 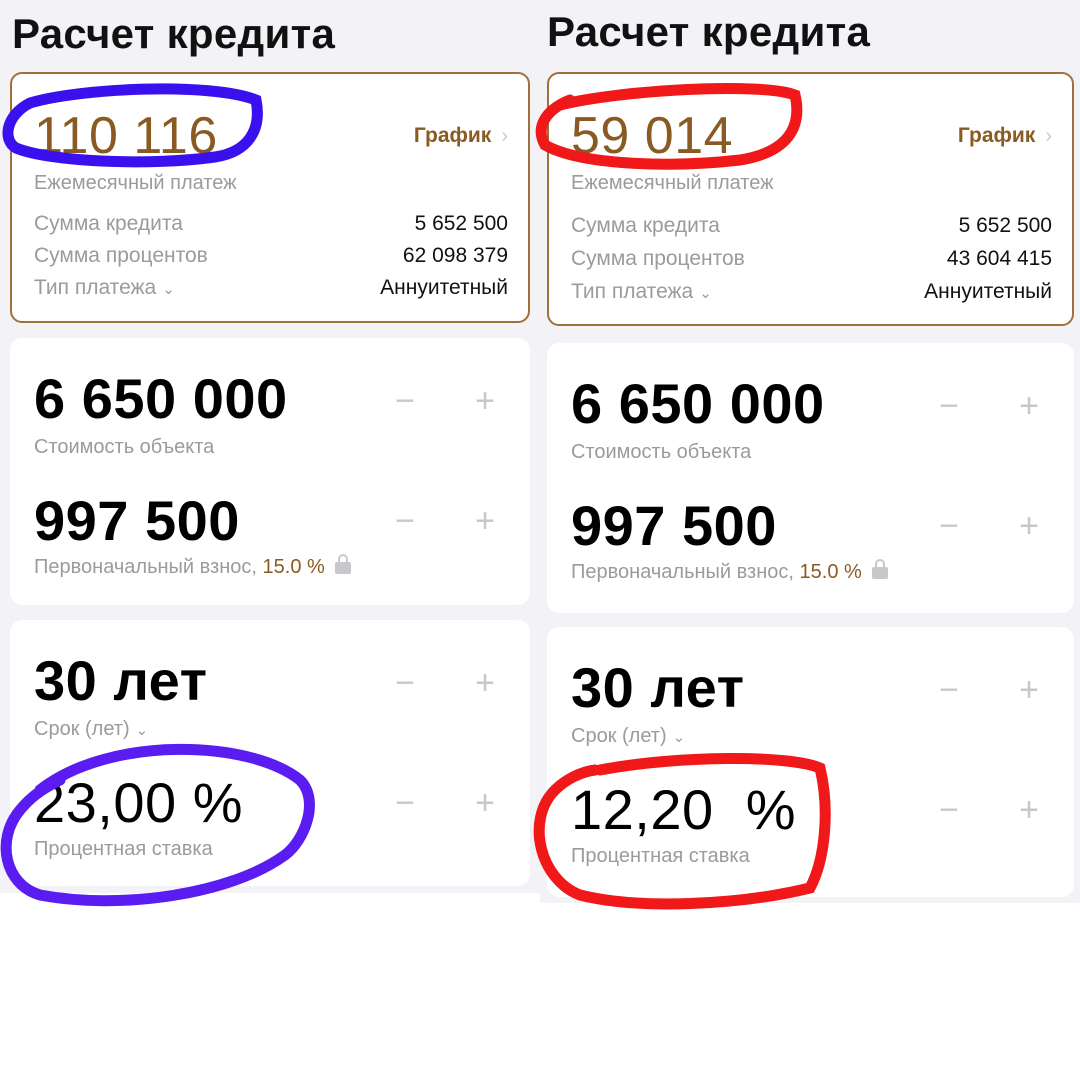 I want to click on interest-rate-value: 23,00 %, so click(x=138, y=802).